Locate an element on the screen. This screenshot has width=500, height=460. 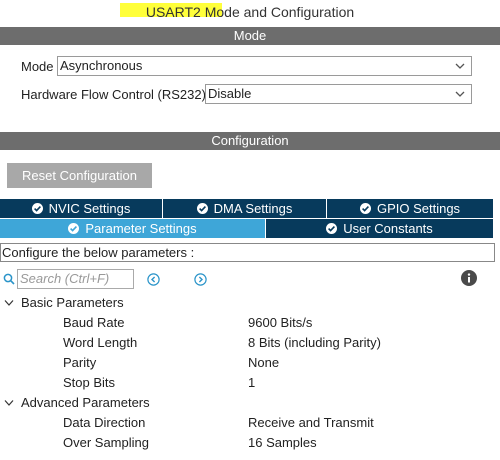
param-name-over-sampling: Over Sampling is located at coordinates (106, 442).